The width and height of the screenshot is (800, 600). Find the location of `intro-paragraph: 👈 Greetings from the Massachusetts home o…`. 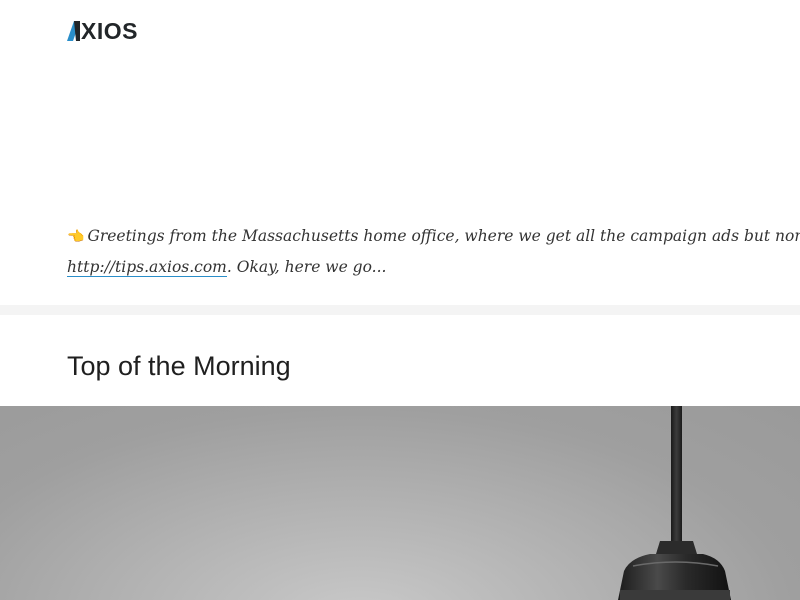

intro-paragraph: 👈 Greetings from the Massachusetts home o… is located at coordinates (433, 251).